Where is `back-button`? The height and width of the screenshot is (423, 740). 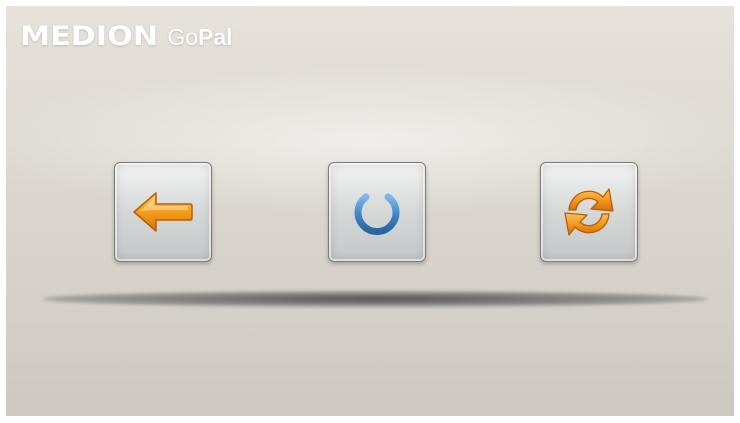
back-button is located at coordinates (163, 212).